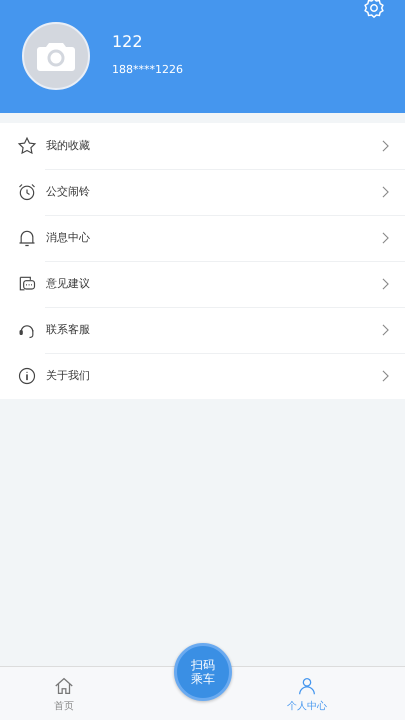  Describe the element at coordinates (27, 192) in the screenshot. I see `alarm-clock-icon` at that location.